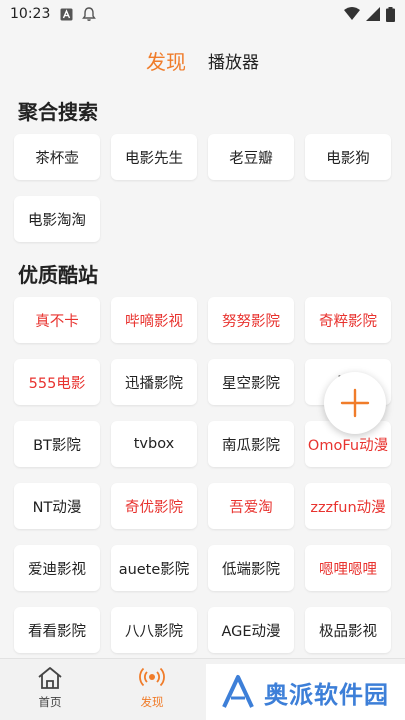 This screenshot has height=720, width=405. I want to click on quality-site-chip: 嗯哩嗯哩, so click(348, 568).